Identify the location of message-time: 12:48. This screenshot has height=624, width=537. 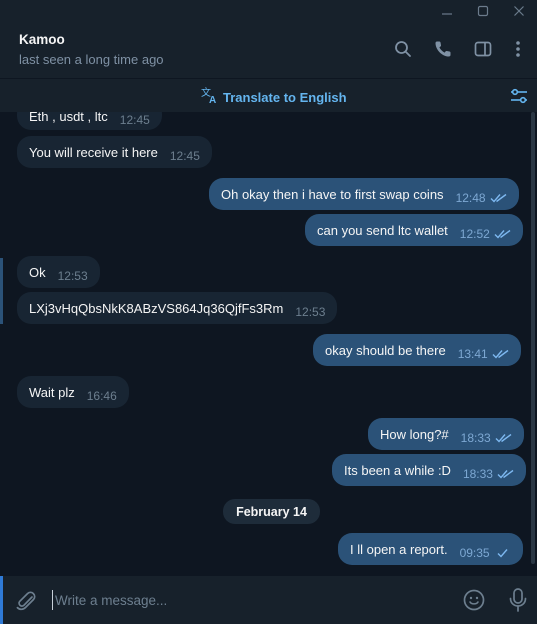
(470, 198).